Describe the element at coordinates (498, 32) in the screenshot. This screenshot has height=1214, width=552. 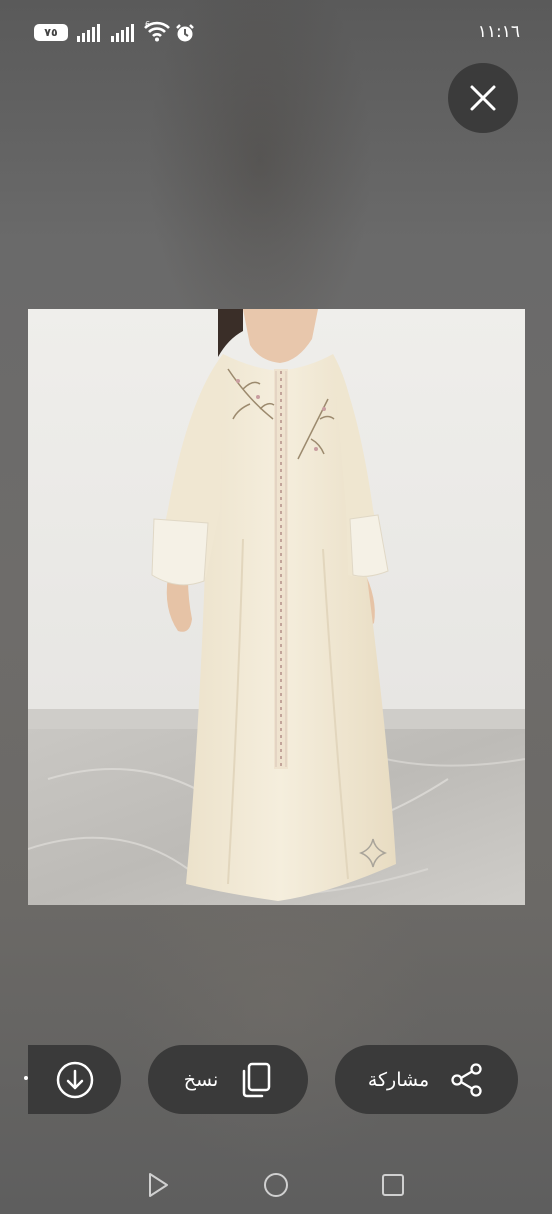
I see `clock: ١١:١٦` at that location.